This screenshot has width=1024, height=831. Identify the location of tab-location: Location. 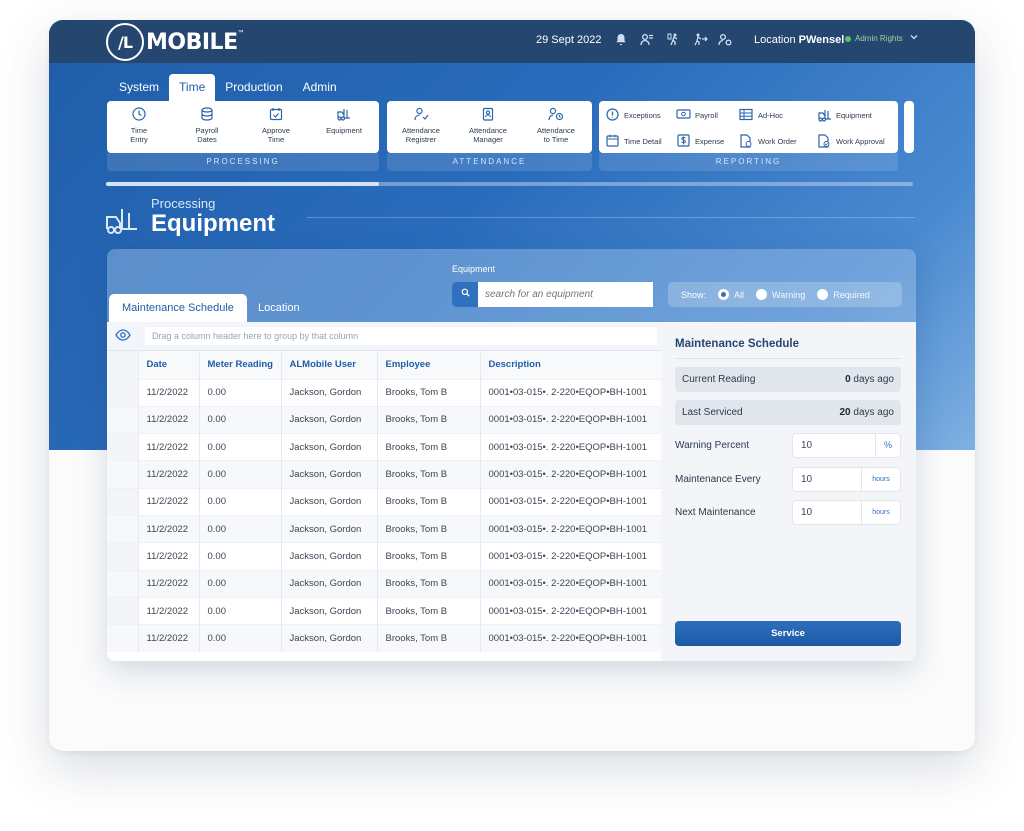
(279, 308).